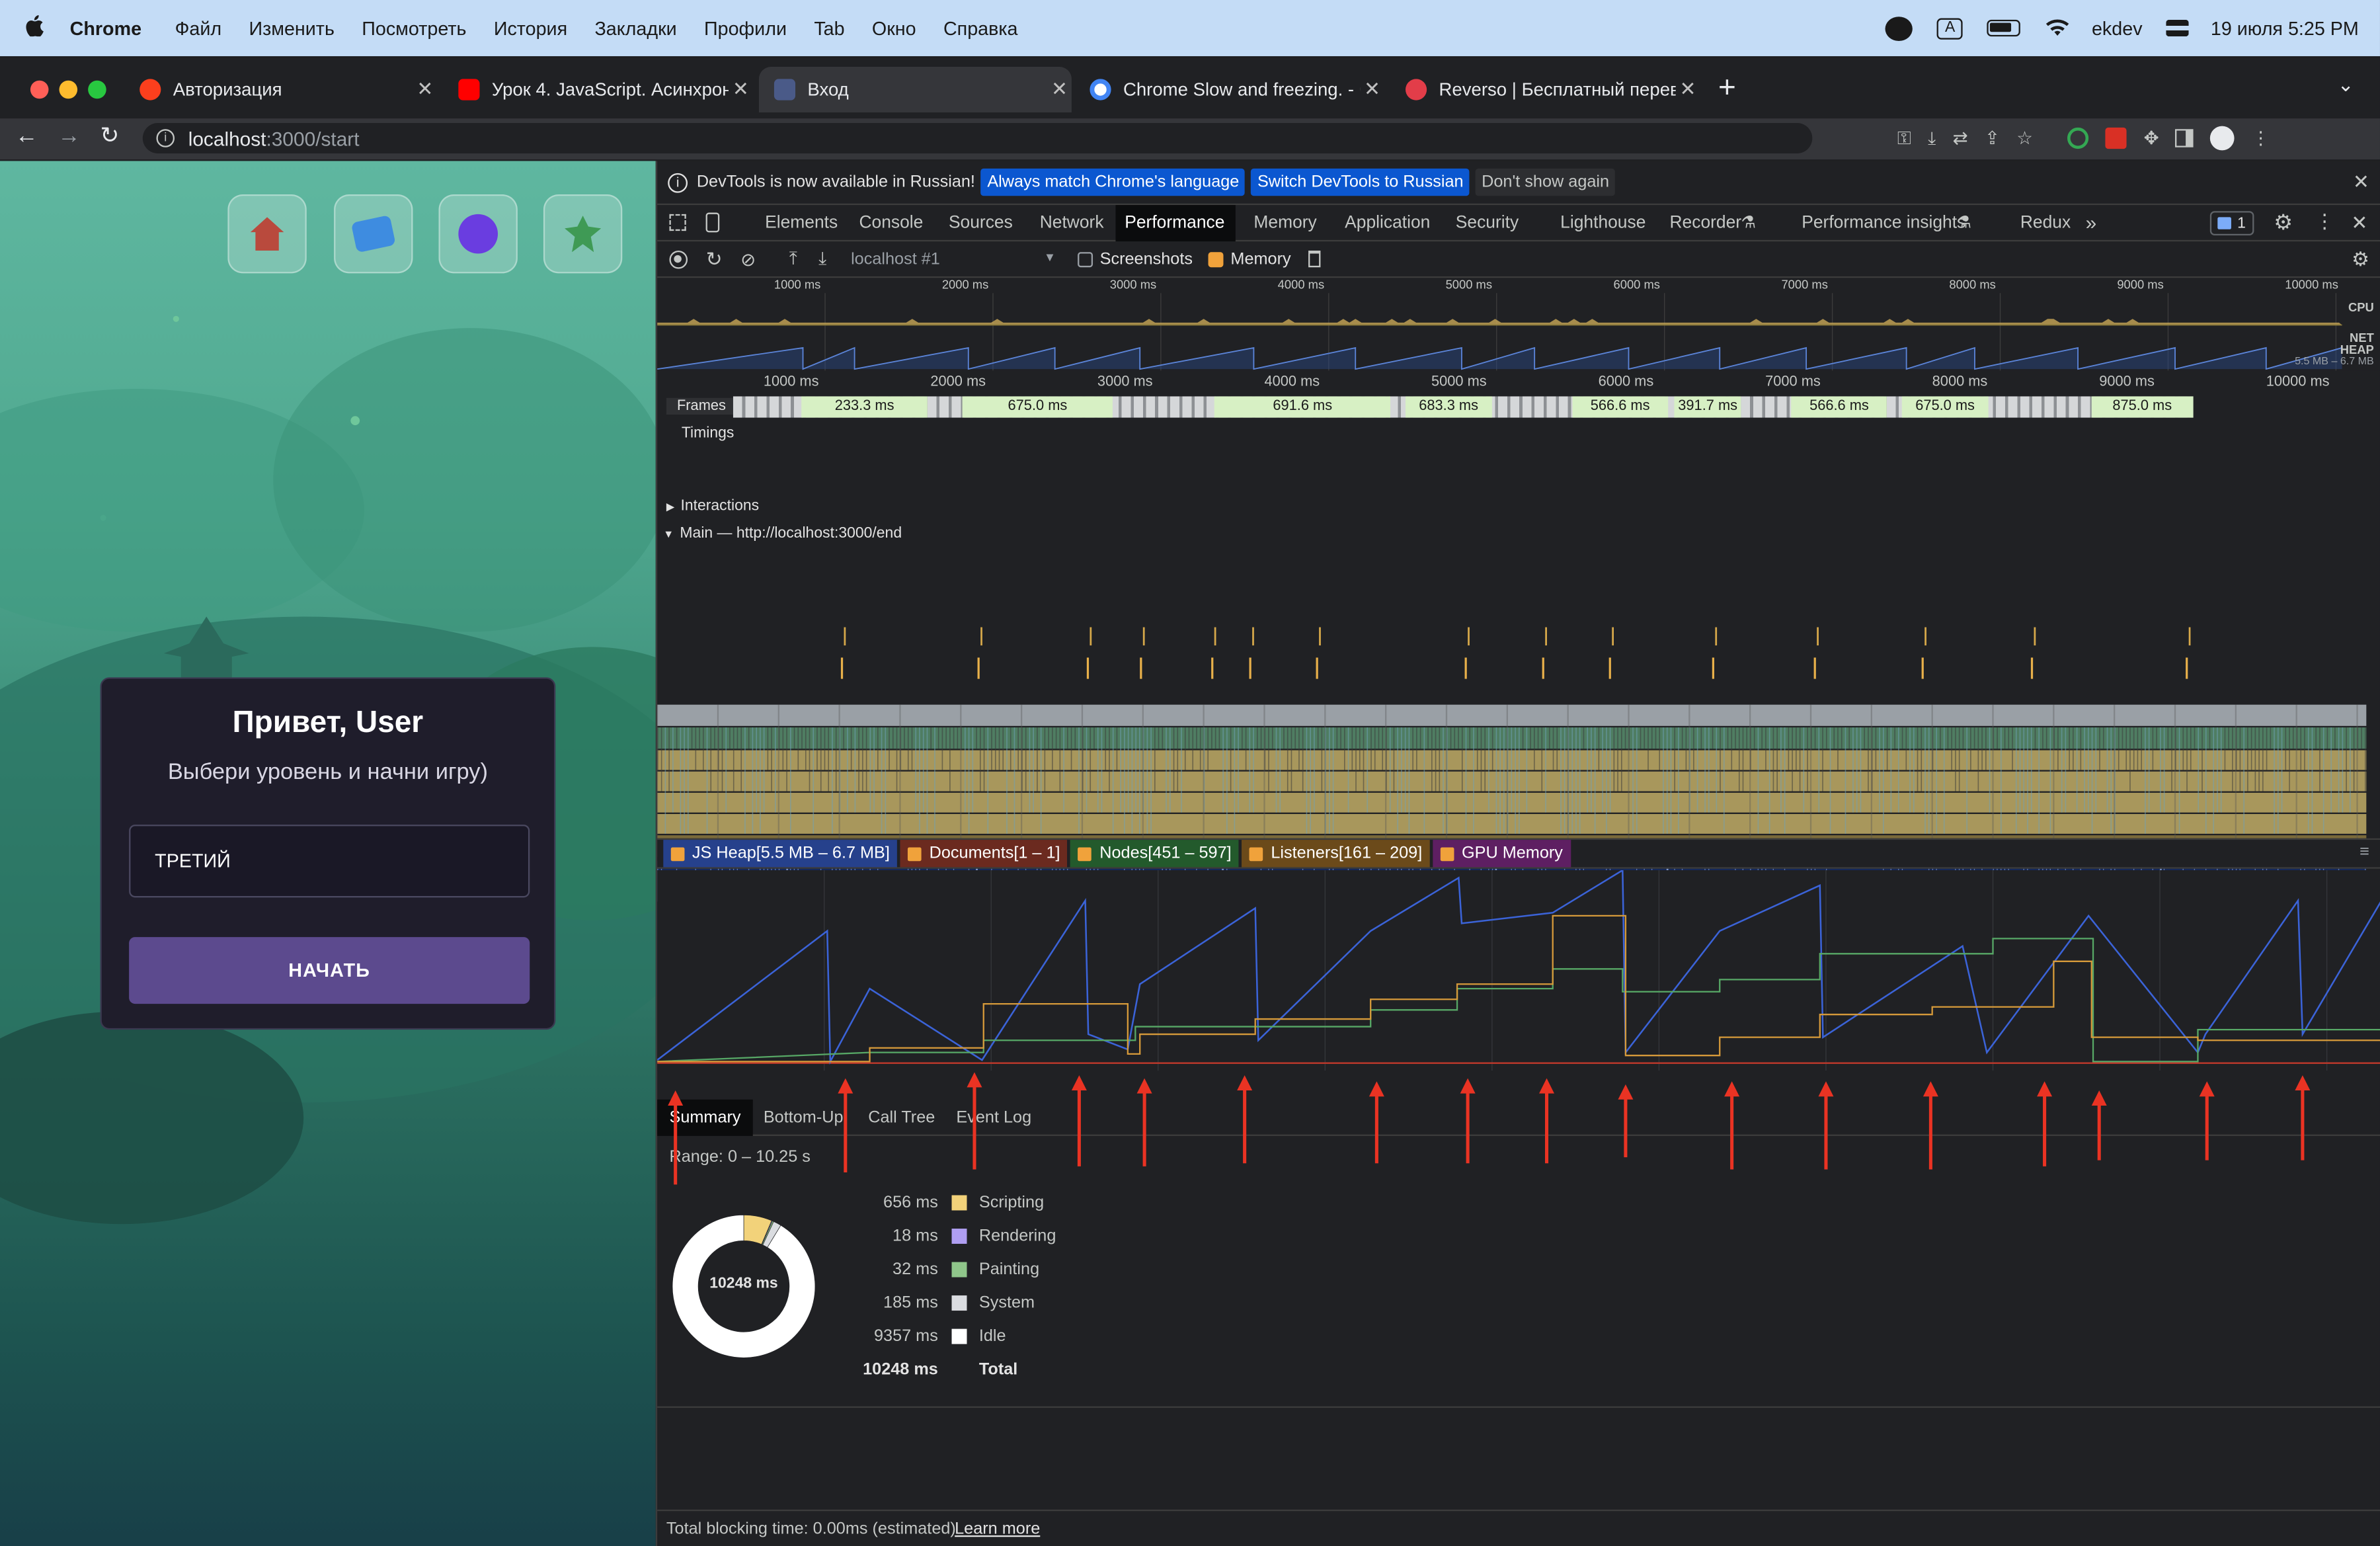  I want to click on forward-arrow-icon: →, so click(69, 136).